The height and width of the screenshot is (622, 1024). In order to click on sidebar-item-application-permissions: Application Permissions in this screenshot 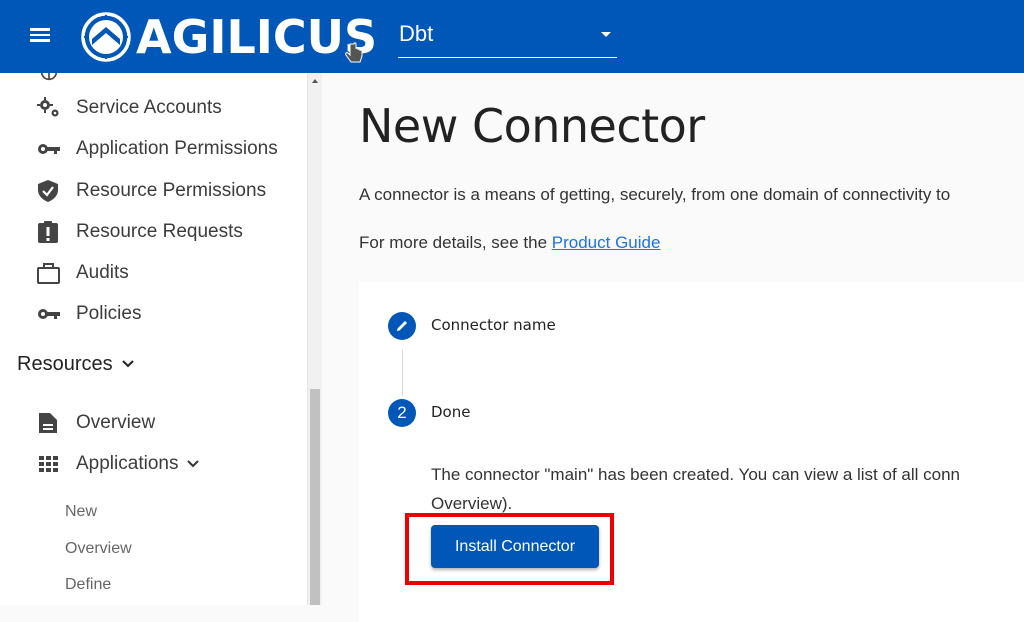, I will do `click(157, 149)`.